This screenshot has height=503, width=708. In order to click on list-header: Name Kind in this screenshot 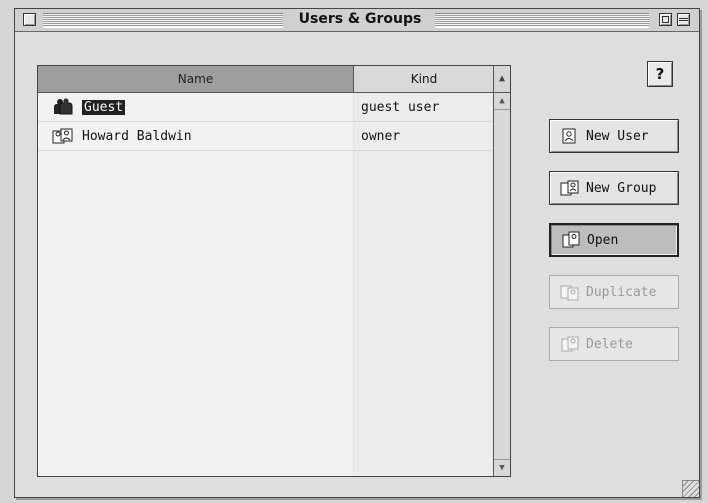, I will do `click(266, 79)`.